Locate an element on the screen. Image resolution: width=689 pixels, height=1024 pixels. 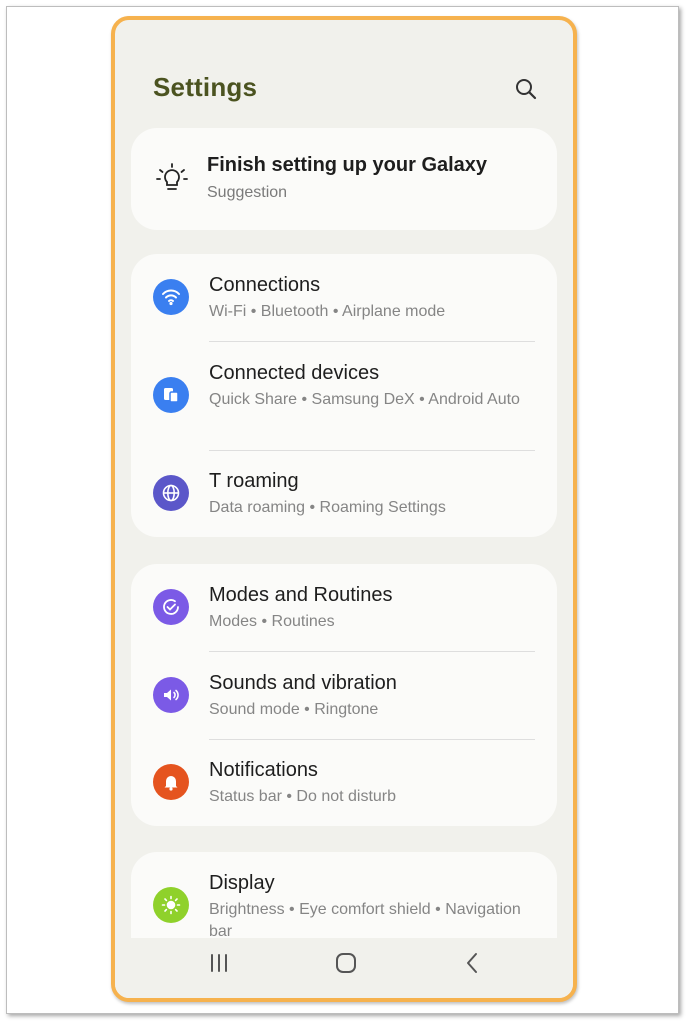
recent-apps-icon is located at coordinates (219, 963).